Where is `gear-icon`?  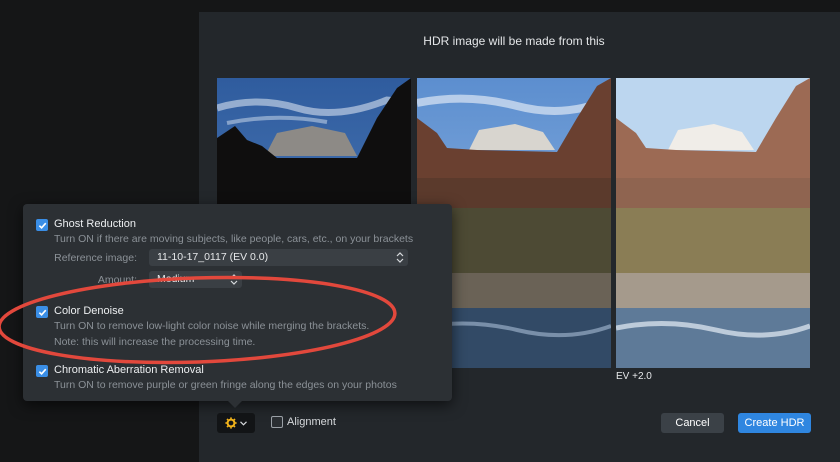 gear-icon is located at coordinates (231, 423).